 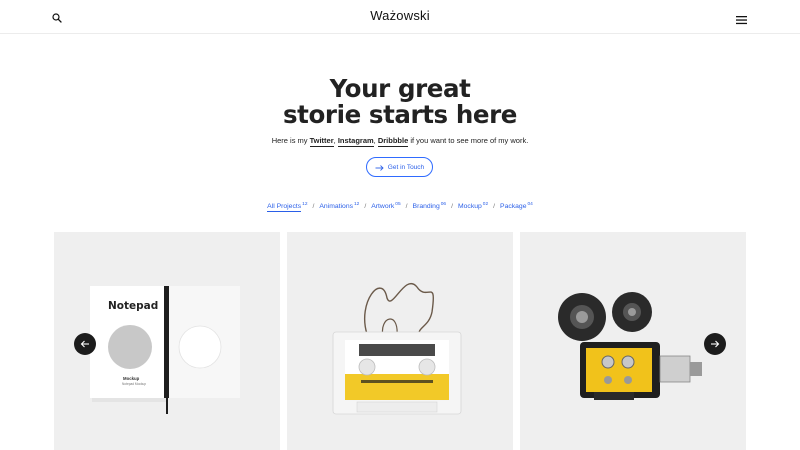 What do you see at coordinates (443, 204) in the screenshot?
I see `filter-count: 06` at bounding box center [443, 204].